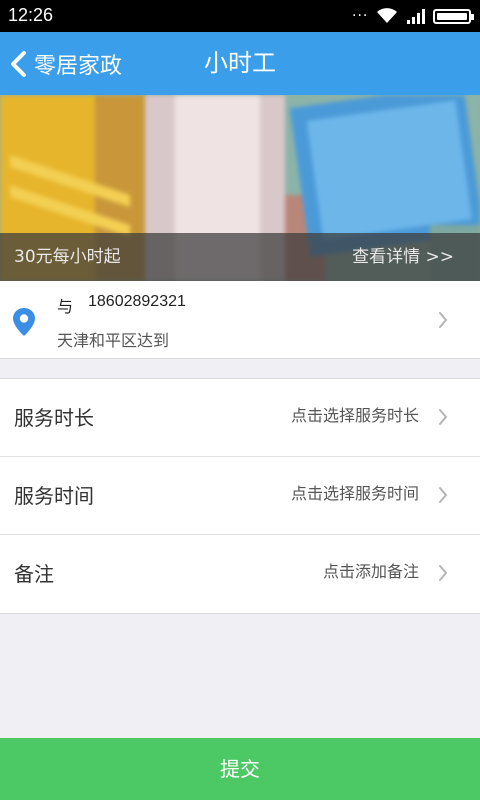  What do you see at coordinates (240, 418) in the screenshot?
I see `service-duration-row: 服务时长 点击选择服务时长` at bounding box center [240, 418].